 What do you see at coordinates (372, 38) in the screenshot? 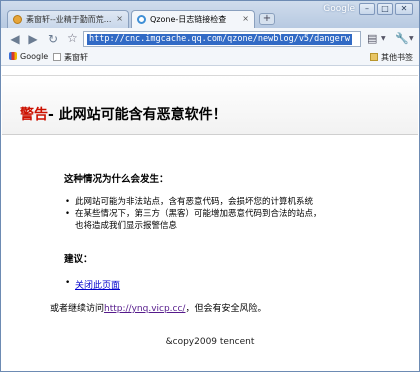
I see `page-menu-icon: ▤` at bounding box center [372, 38].